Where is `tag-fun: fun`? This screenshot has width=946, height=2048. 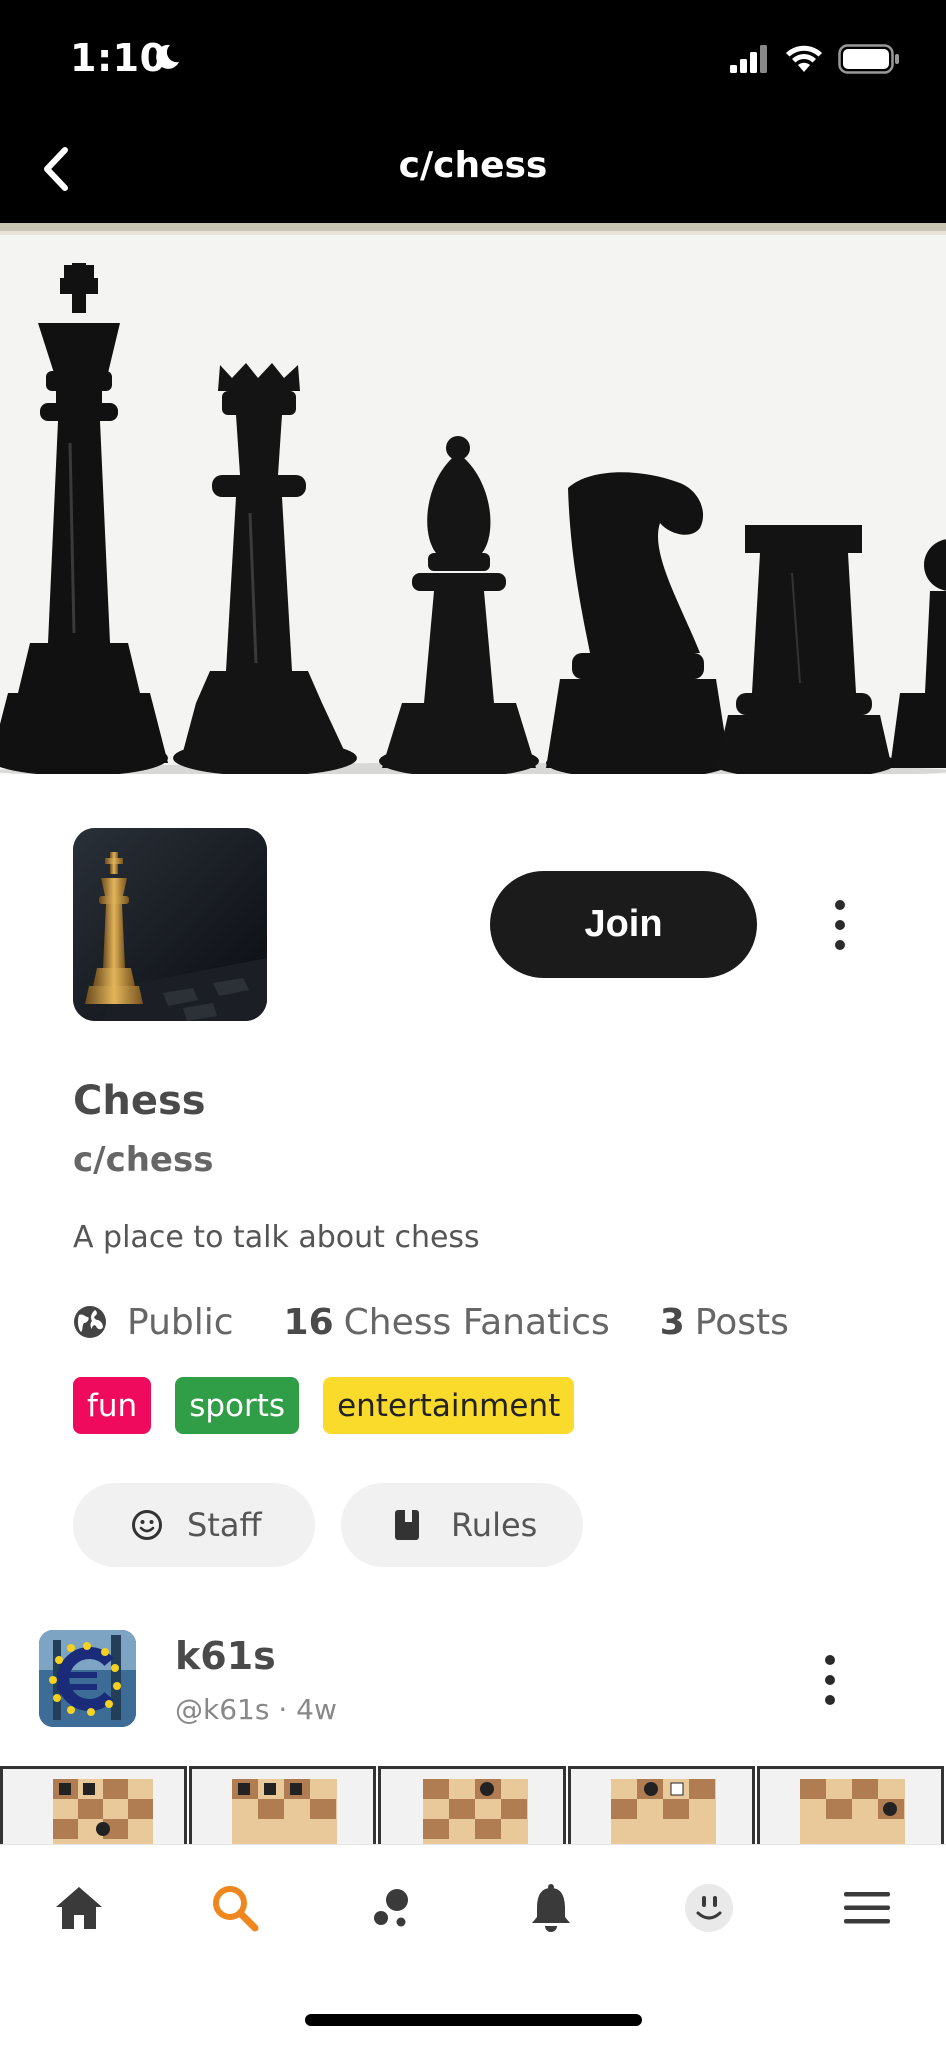
tag-fun: fun is located at coordinates (112, 1405).